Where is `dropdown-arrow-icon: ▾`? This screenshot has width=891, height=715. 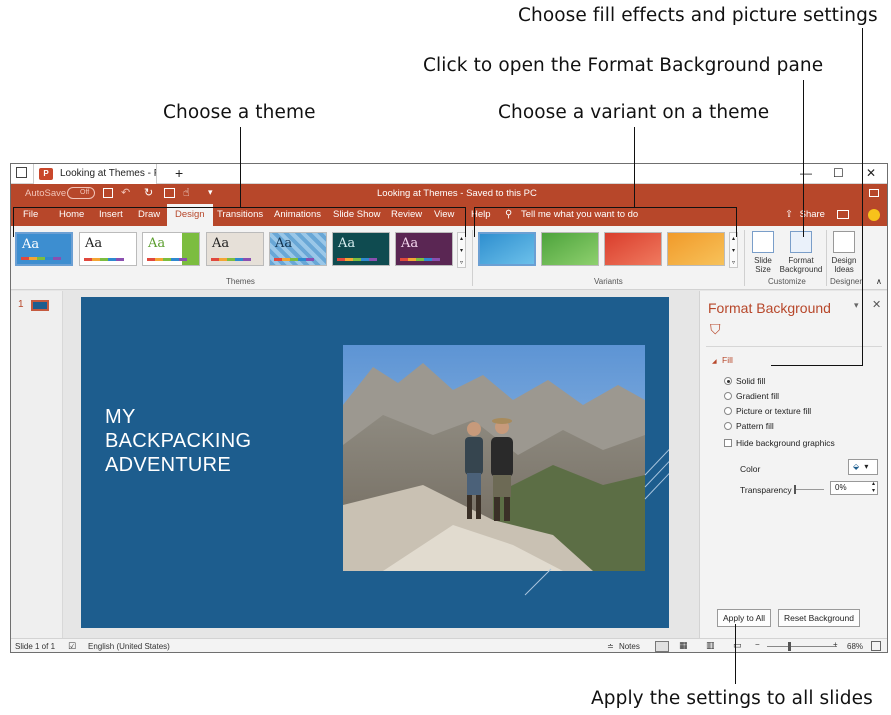
dropdown-arrow-icon: ▾ is located at coordinates (866, 466).